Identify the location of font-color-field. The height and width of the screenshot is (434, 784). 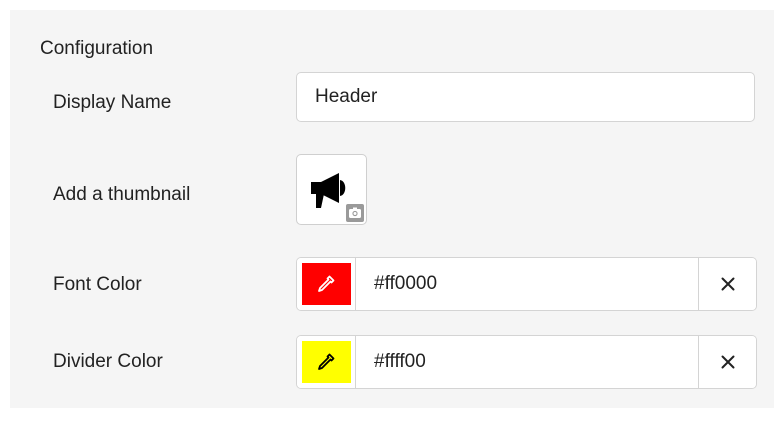
(526, 284).